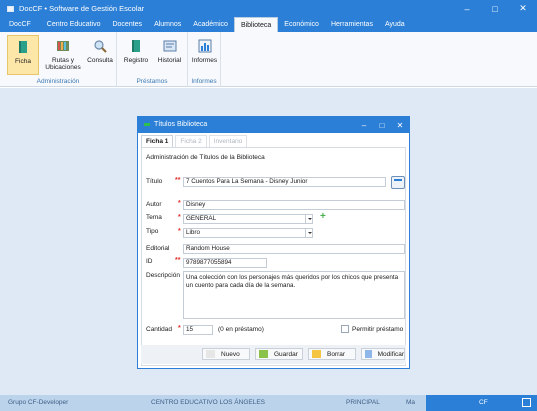  What do you see at coordinates (152, 59) in the screenshot?
I see `ribbon-group-prestamos: Registro Historial Préstamos` at bounding box center [152, 59].